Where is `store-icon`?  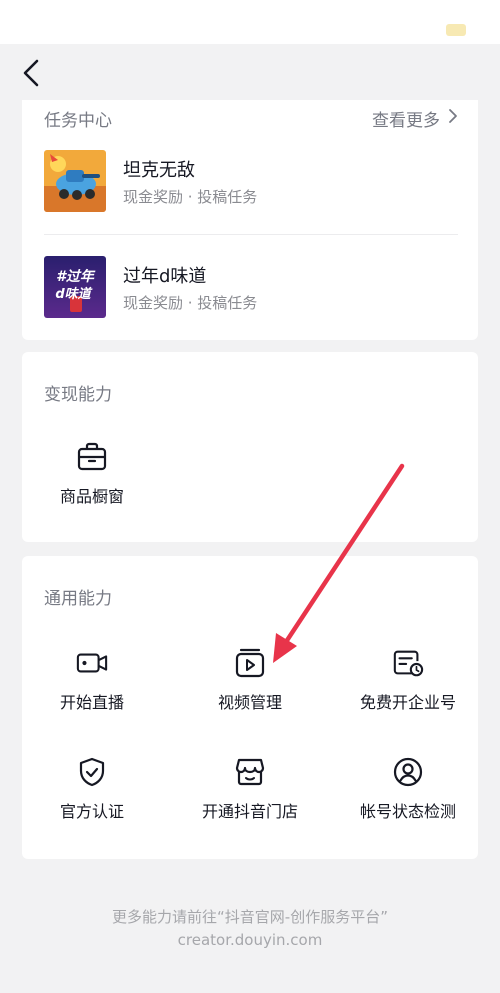
store-icon is located at coordinates (250, 772).